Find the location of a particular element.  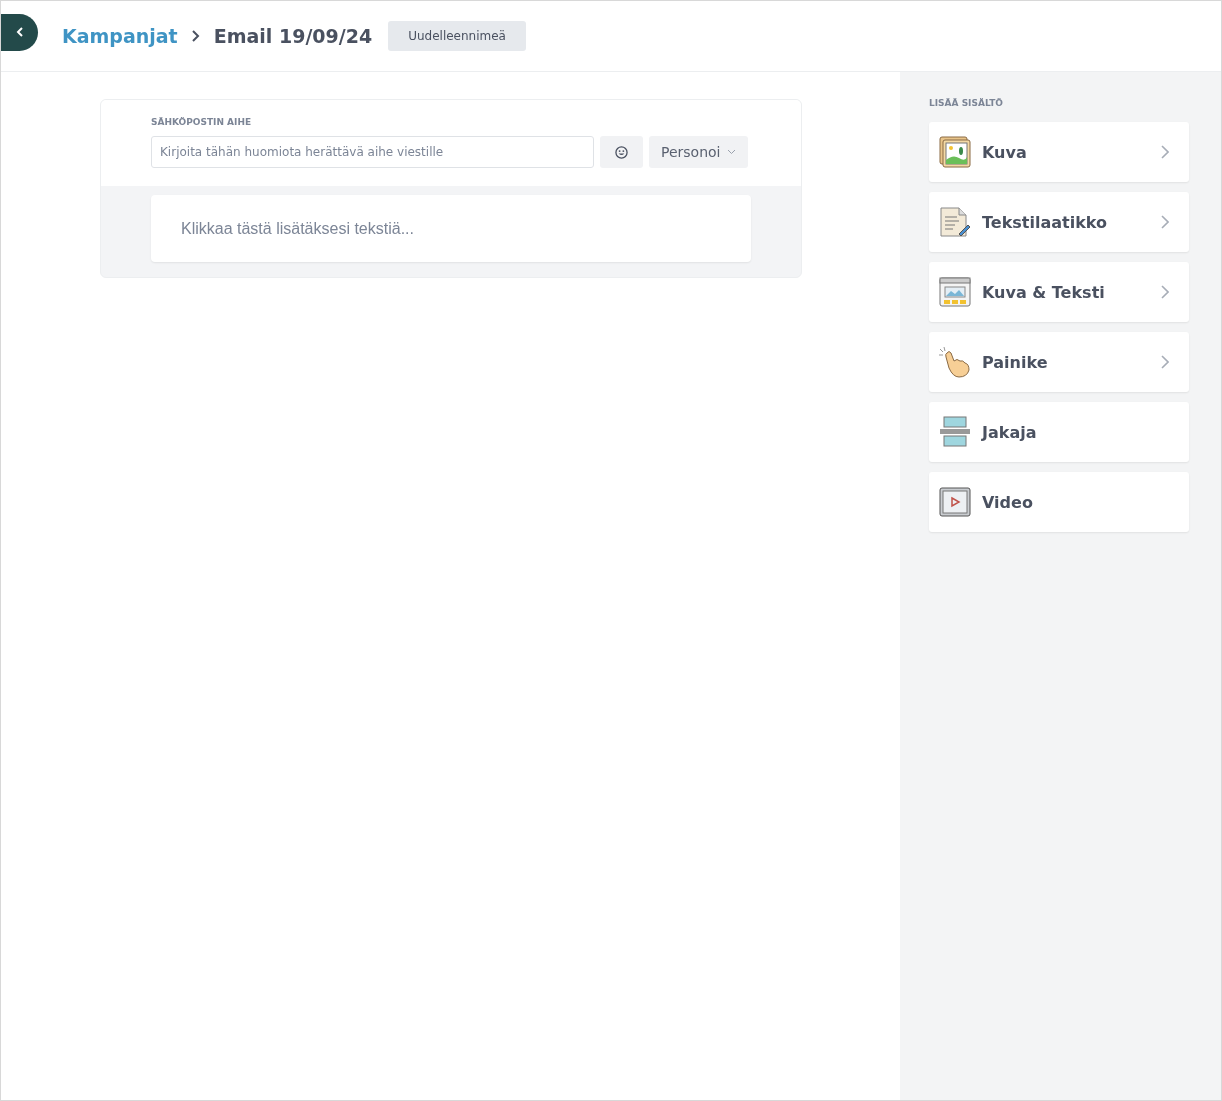

chevron-left-icon is located at coordinates (19, 32).